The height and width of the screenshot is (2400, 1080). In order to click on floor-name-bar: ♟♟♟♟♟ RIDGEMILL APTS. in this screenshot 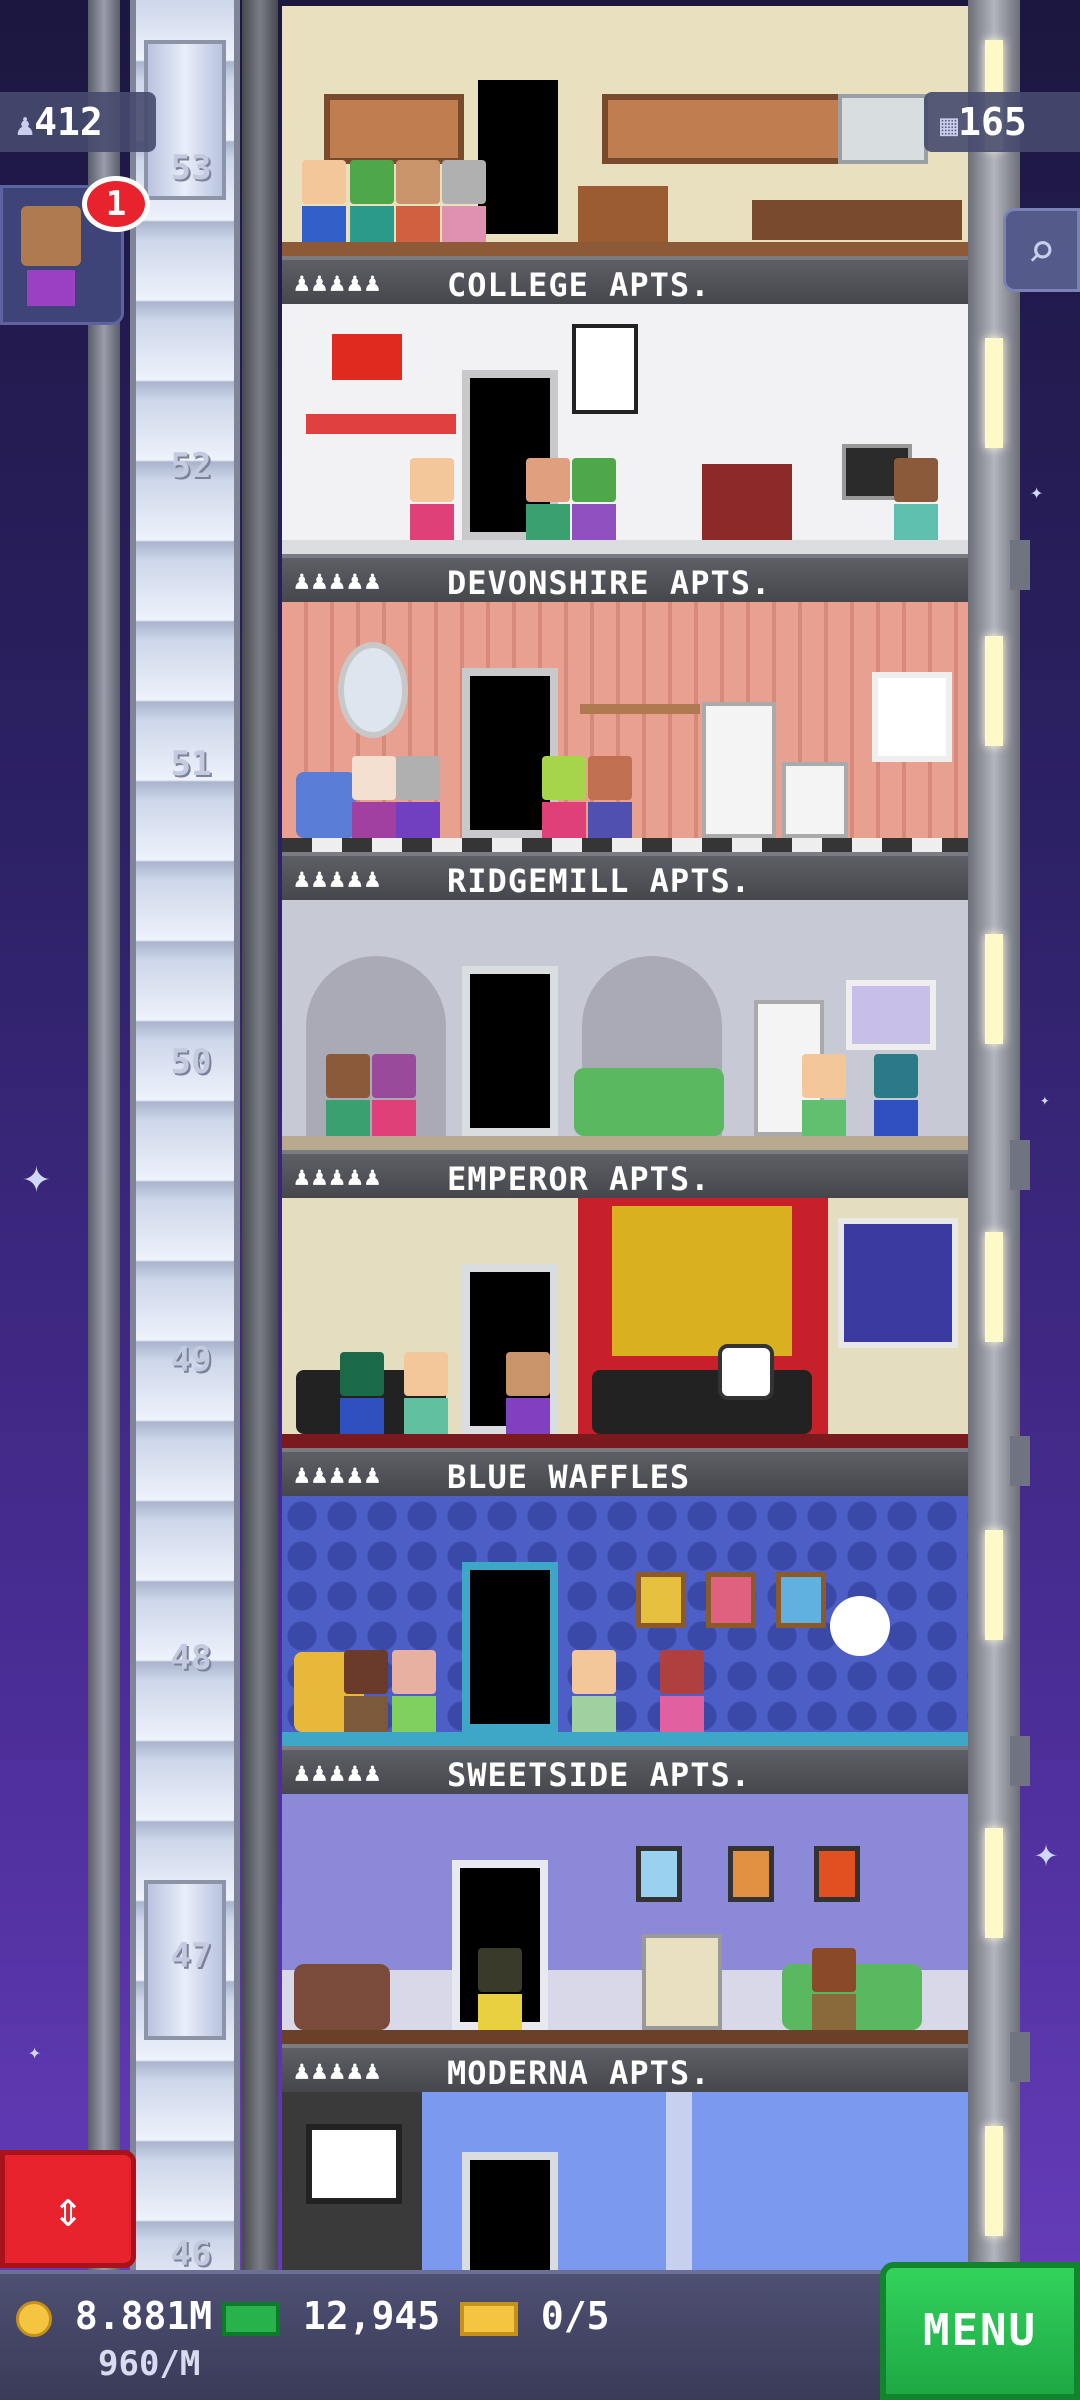, I will do `click(625, 876)`.